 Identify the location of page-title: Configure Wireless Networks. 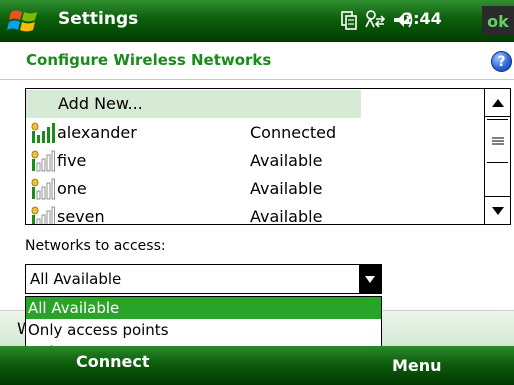
(149, 60).